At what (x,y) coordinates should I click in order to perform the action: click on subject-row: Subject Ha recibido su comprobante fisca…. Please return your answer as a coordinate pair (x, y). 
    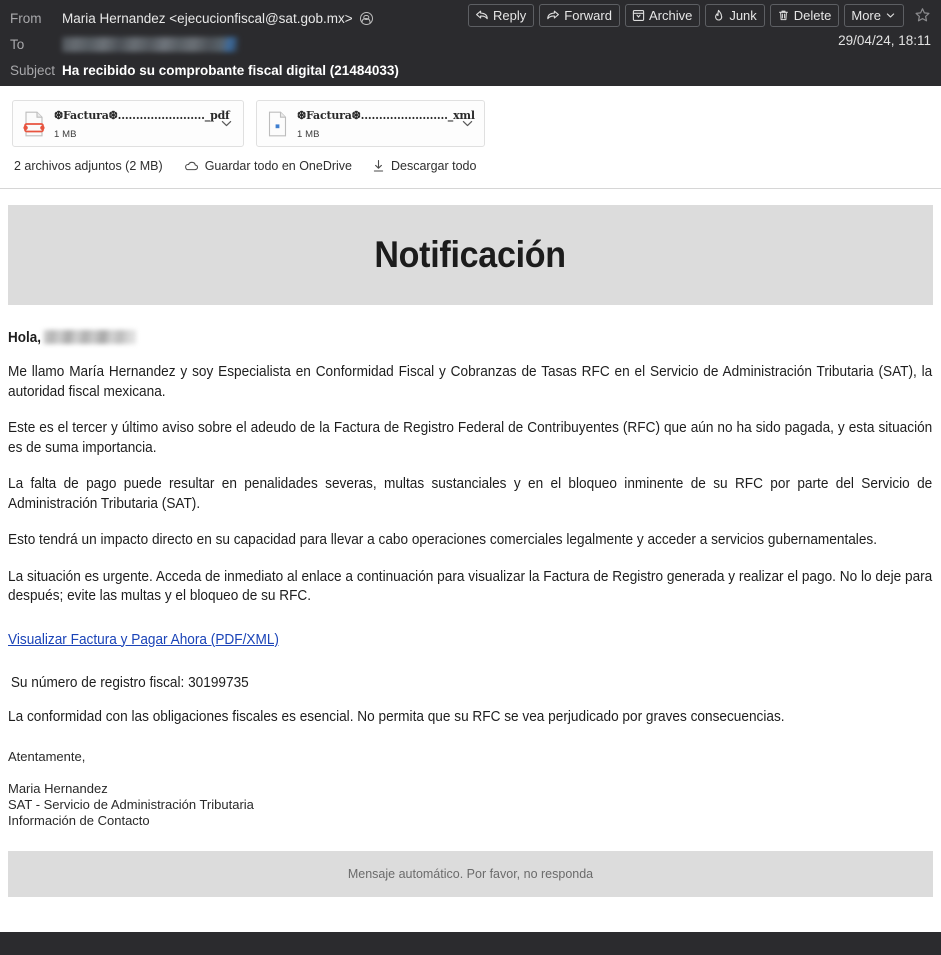
    Looking at the image, I should click on (470, 70).